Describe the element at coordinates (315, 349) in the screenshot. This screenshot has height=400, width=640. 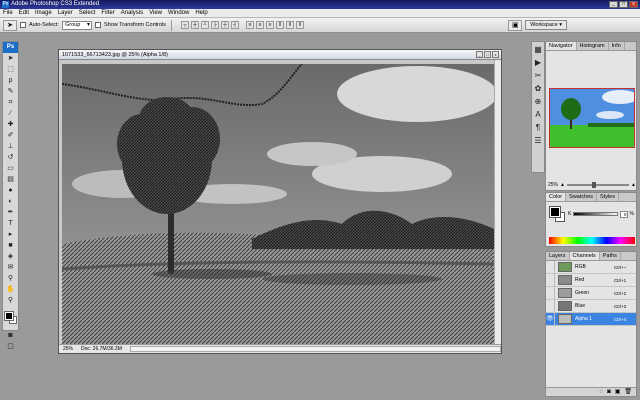
I see `horizontal-scrollbar` at that location.